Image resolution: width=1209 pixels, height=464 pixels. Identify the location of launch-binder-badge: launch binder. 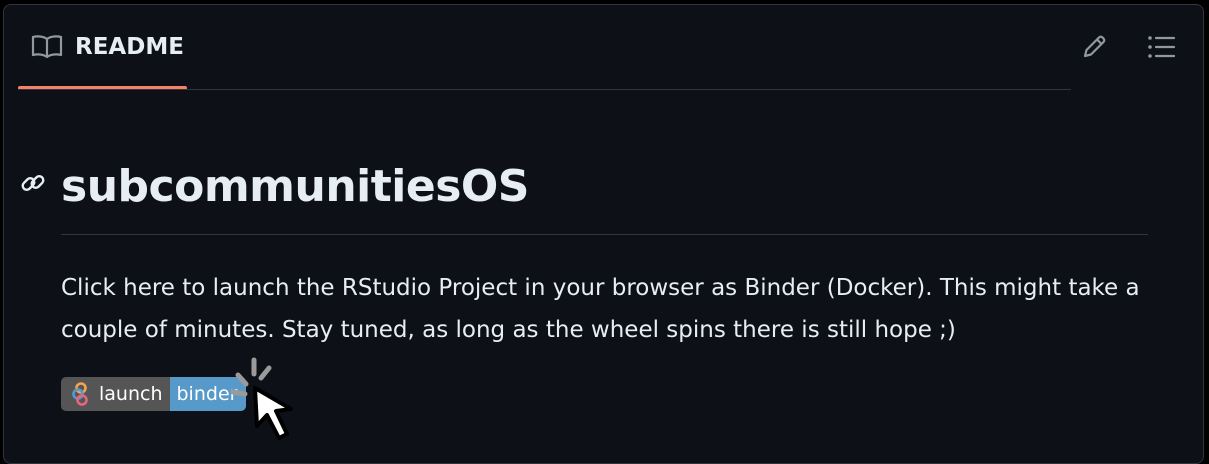
(154, 394).